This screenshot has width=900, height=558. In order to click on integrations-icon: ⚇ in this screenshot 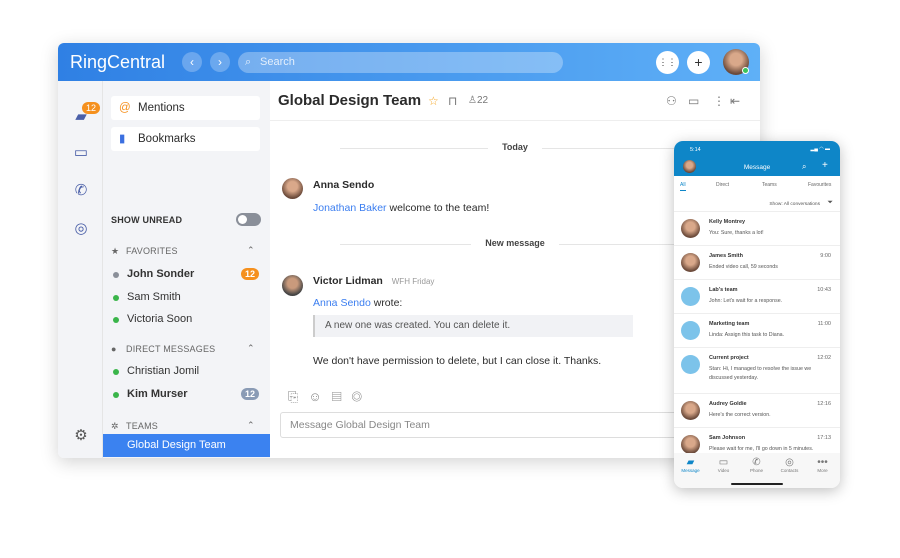, I will do `click(671, 101)`.